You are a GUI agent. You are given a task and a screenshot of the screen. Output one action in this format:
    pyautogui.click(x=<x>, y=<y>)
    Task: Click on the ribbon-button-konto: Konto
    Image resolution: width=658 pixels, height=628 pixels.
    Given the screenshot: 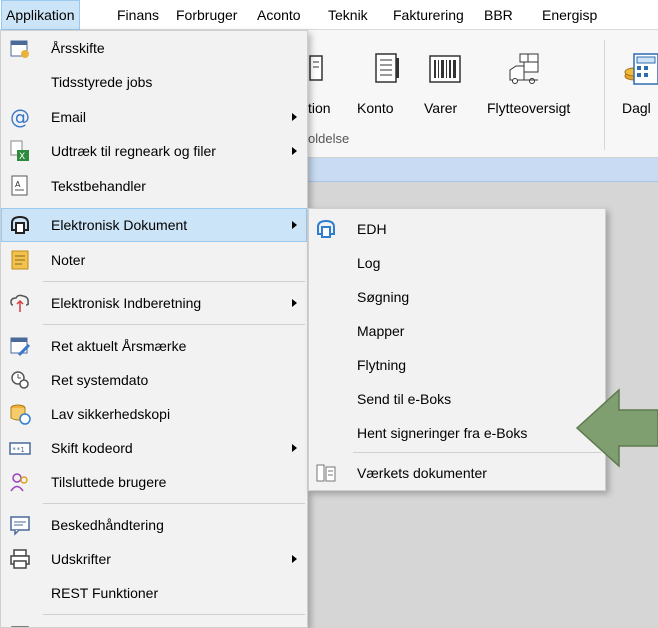 What is the action you would take?
    pyautogui.click(x=375, y=108)
    